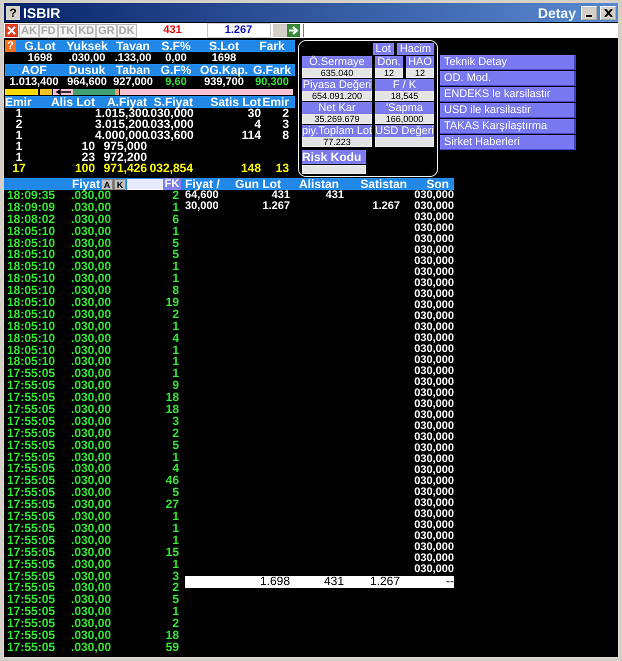 The width and height of the screenshot is (622, 661). Describe the element at coordinates (31, 220) in the screenshot. I see `trade-time: 18:08:02` at that location.